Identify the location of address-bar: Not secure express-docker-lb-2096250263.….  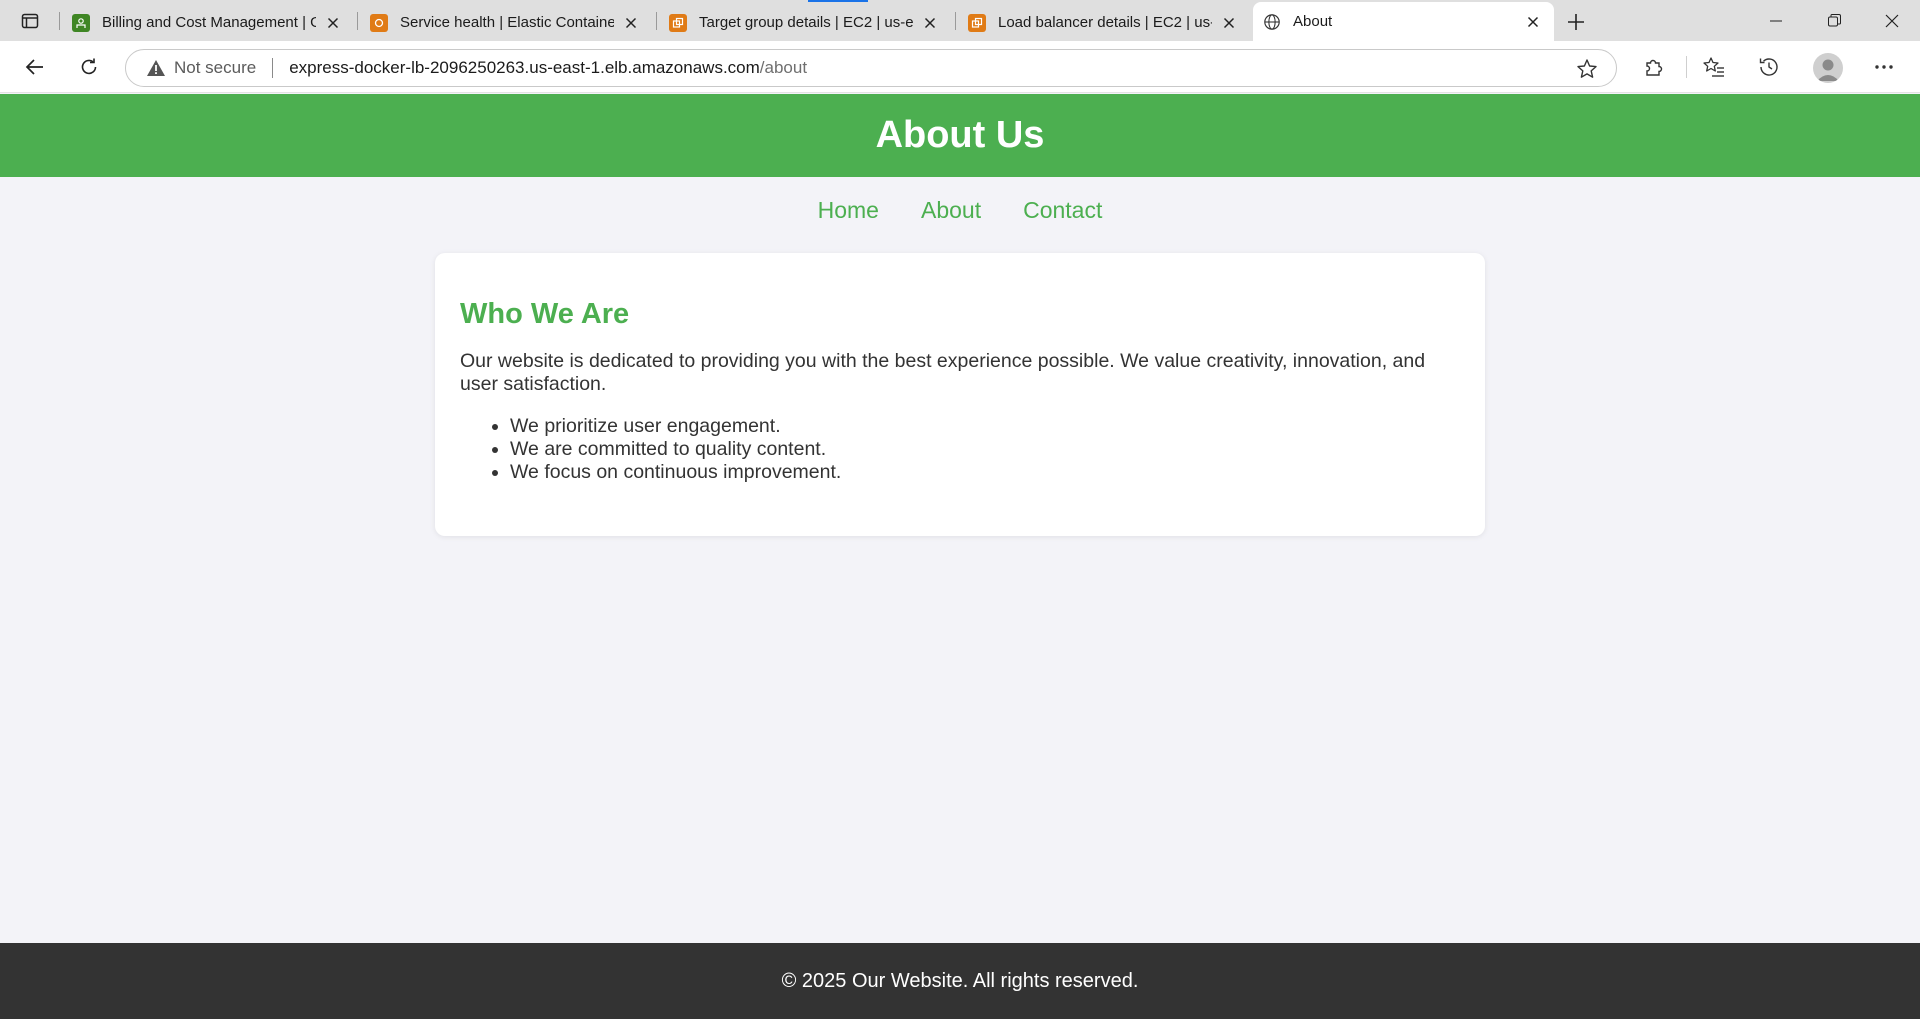
(871, 68).